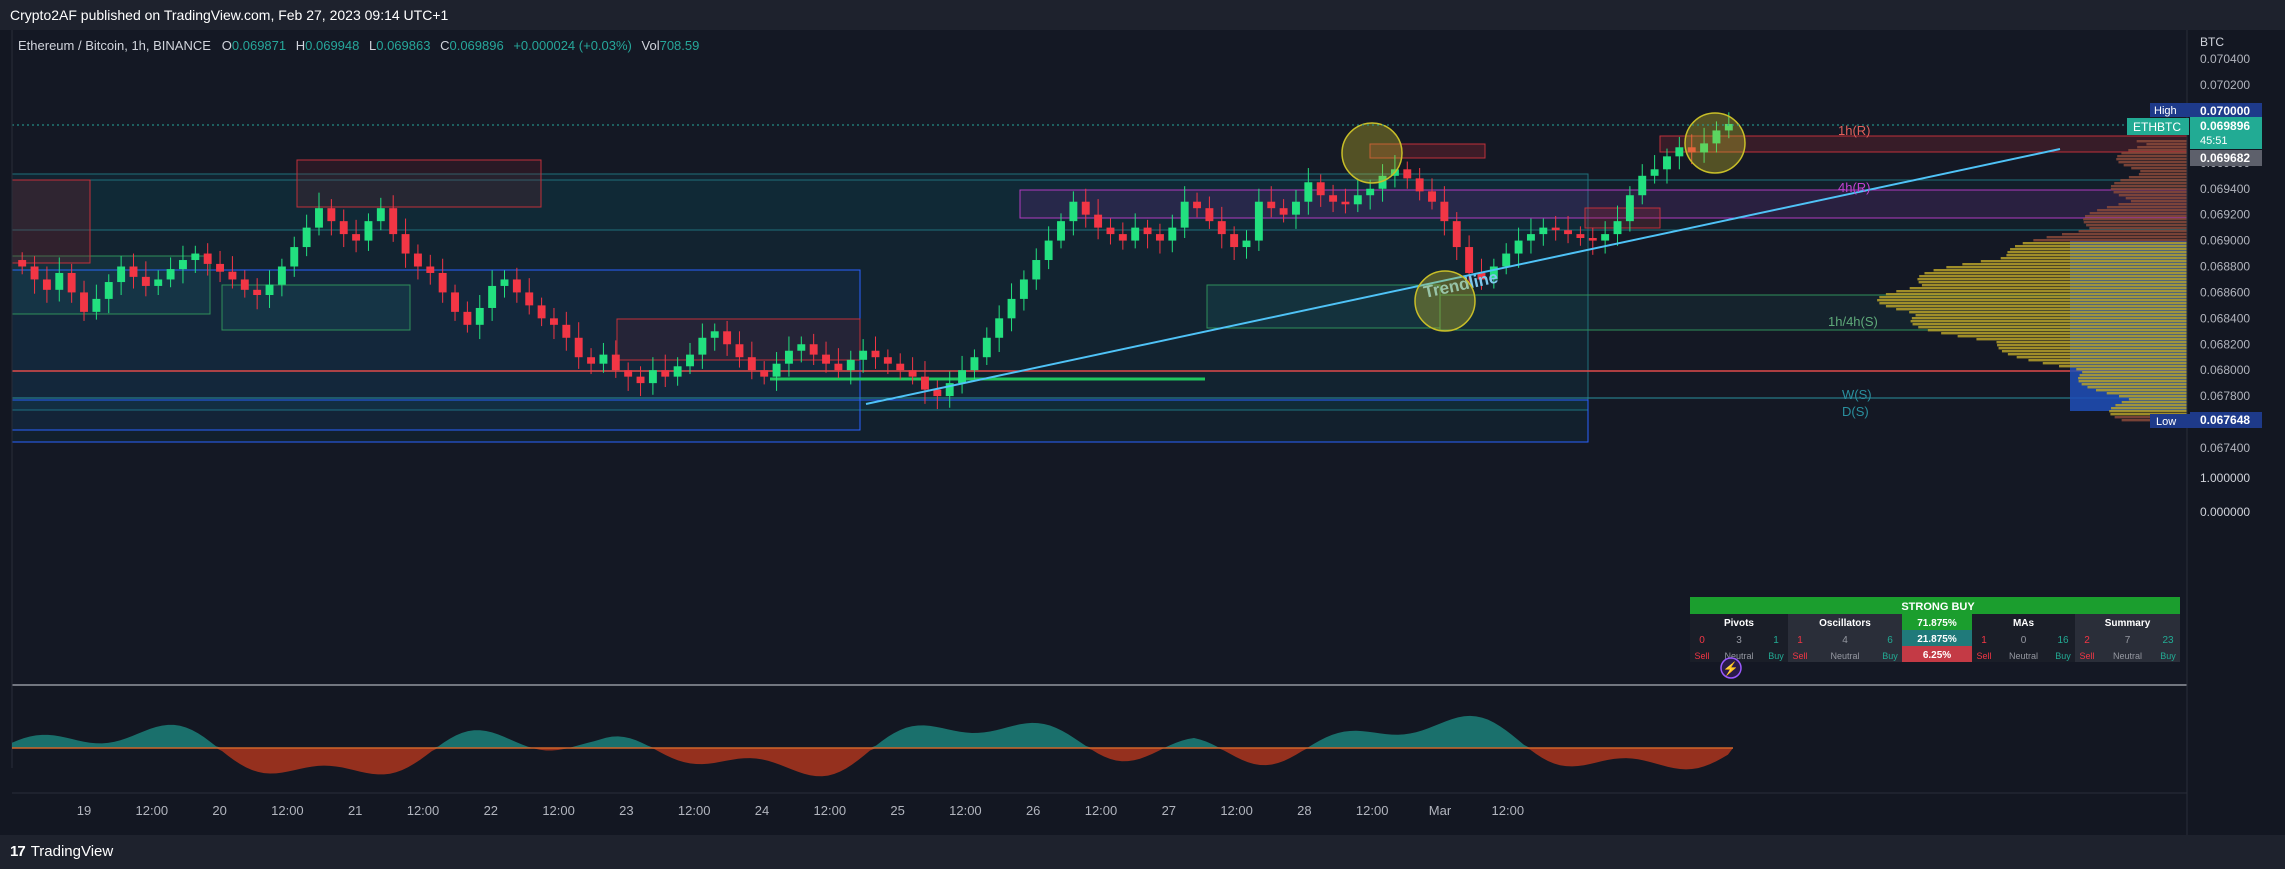 Image resolution: width=2285 pixels, height=869 pixels. I want to click on ta-count-label: Neutral, so click(2023, 656).